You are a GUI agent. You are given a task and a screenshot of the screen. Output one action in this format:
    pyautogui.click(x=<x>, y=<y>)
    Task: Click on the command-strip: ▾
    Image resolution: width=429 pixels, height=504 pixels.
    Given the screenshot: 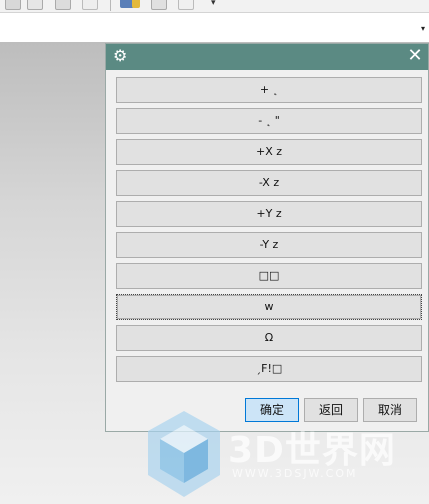 What is the action you would take?
    pyautogui.click(x=214, y=28)
    